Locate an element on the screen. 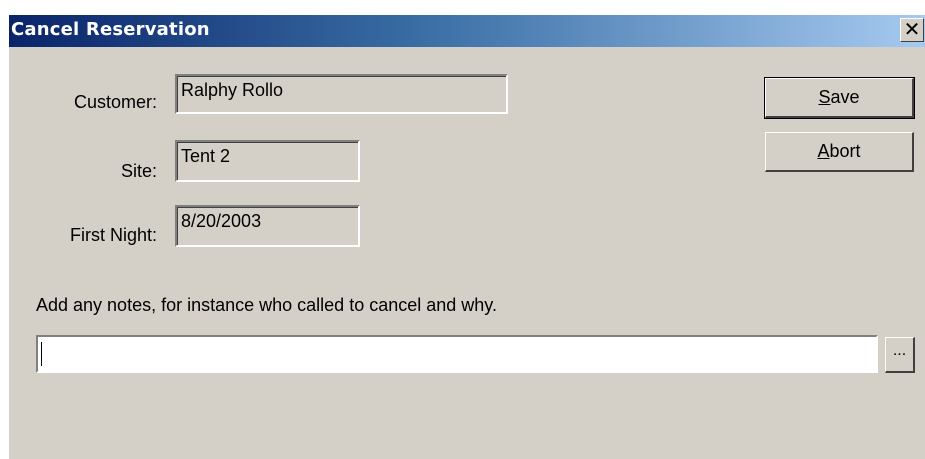 The height and width of the screenshot is (459, 925). save-accelerator: S is located at coordinates (824, 97).